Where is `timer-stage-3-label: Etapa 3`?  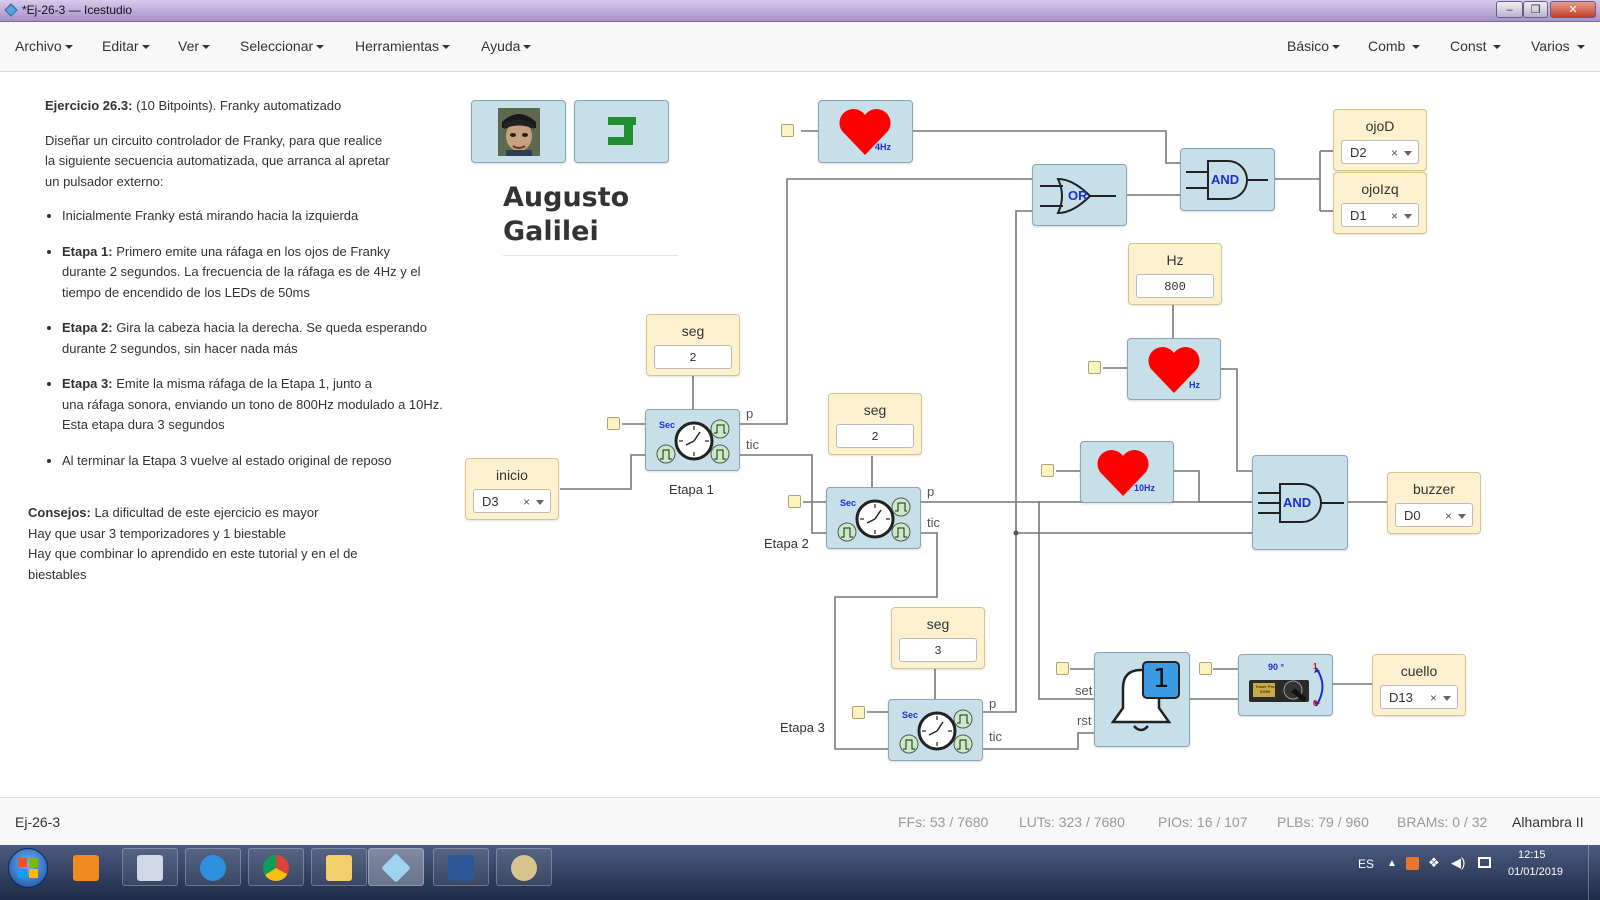 timer-stage-3-label: Etapa 3 is located at coordinates (802, 727).